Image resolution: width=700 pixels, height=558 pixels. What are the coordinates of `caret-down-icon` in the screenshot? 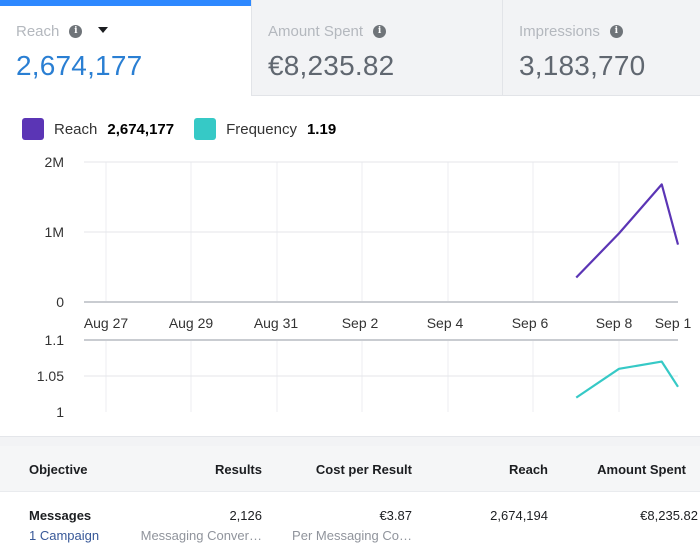 It's located at (103, 30).